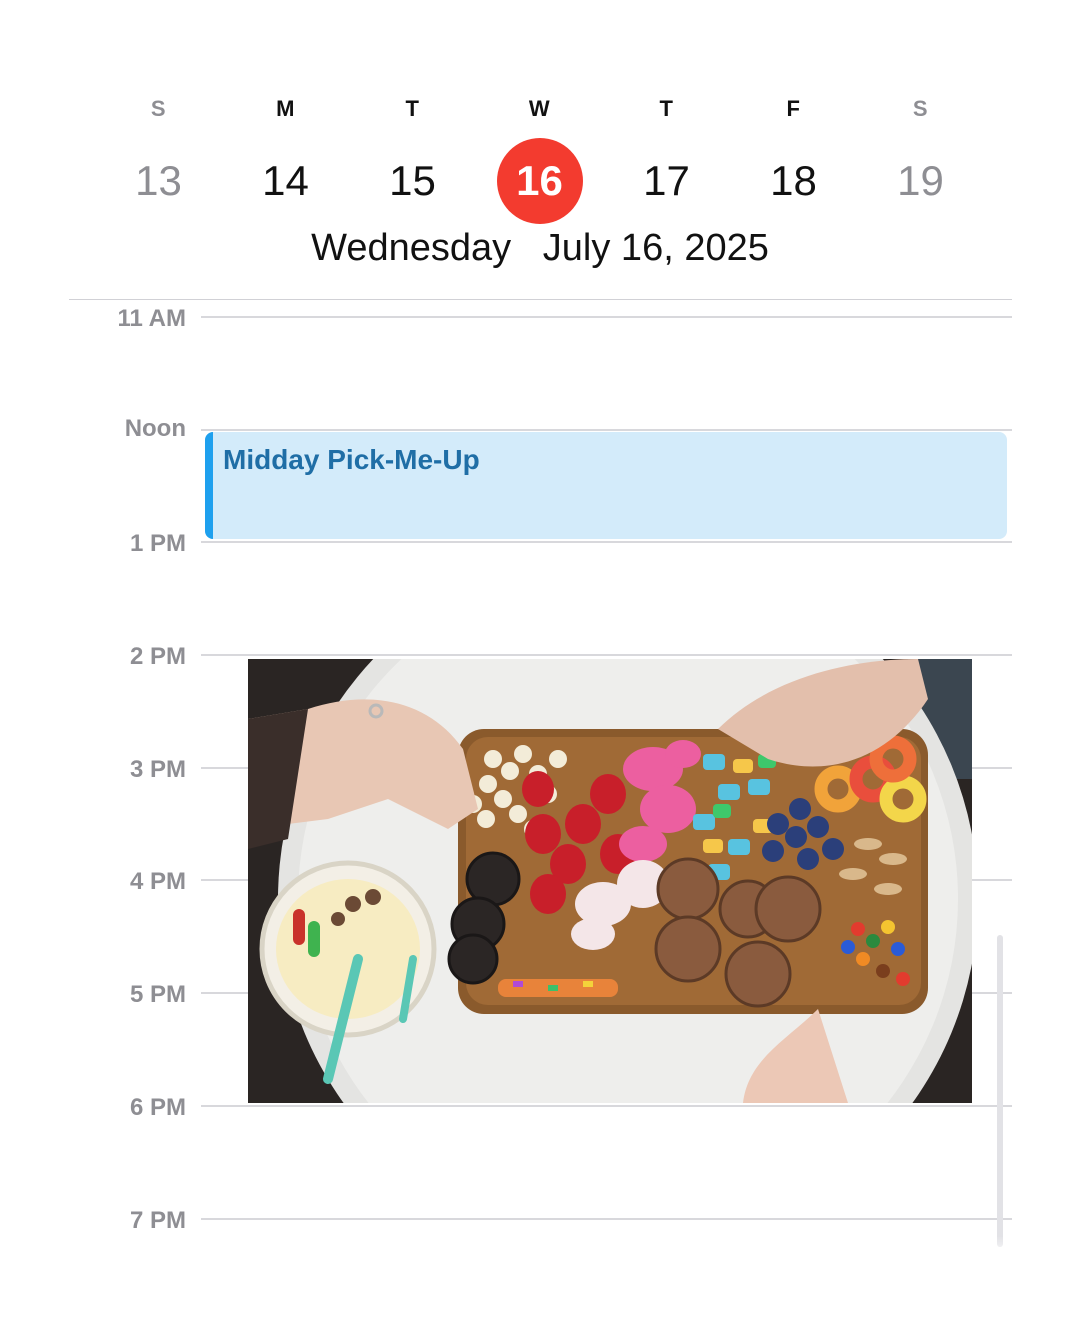 Image resolution: width=1080 pixels, height=1334 pixels. I want to click on day-saturday: S 19, so click(920, 159).